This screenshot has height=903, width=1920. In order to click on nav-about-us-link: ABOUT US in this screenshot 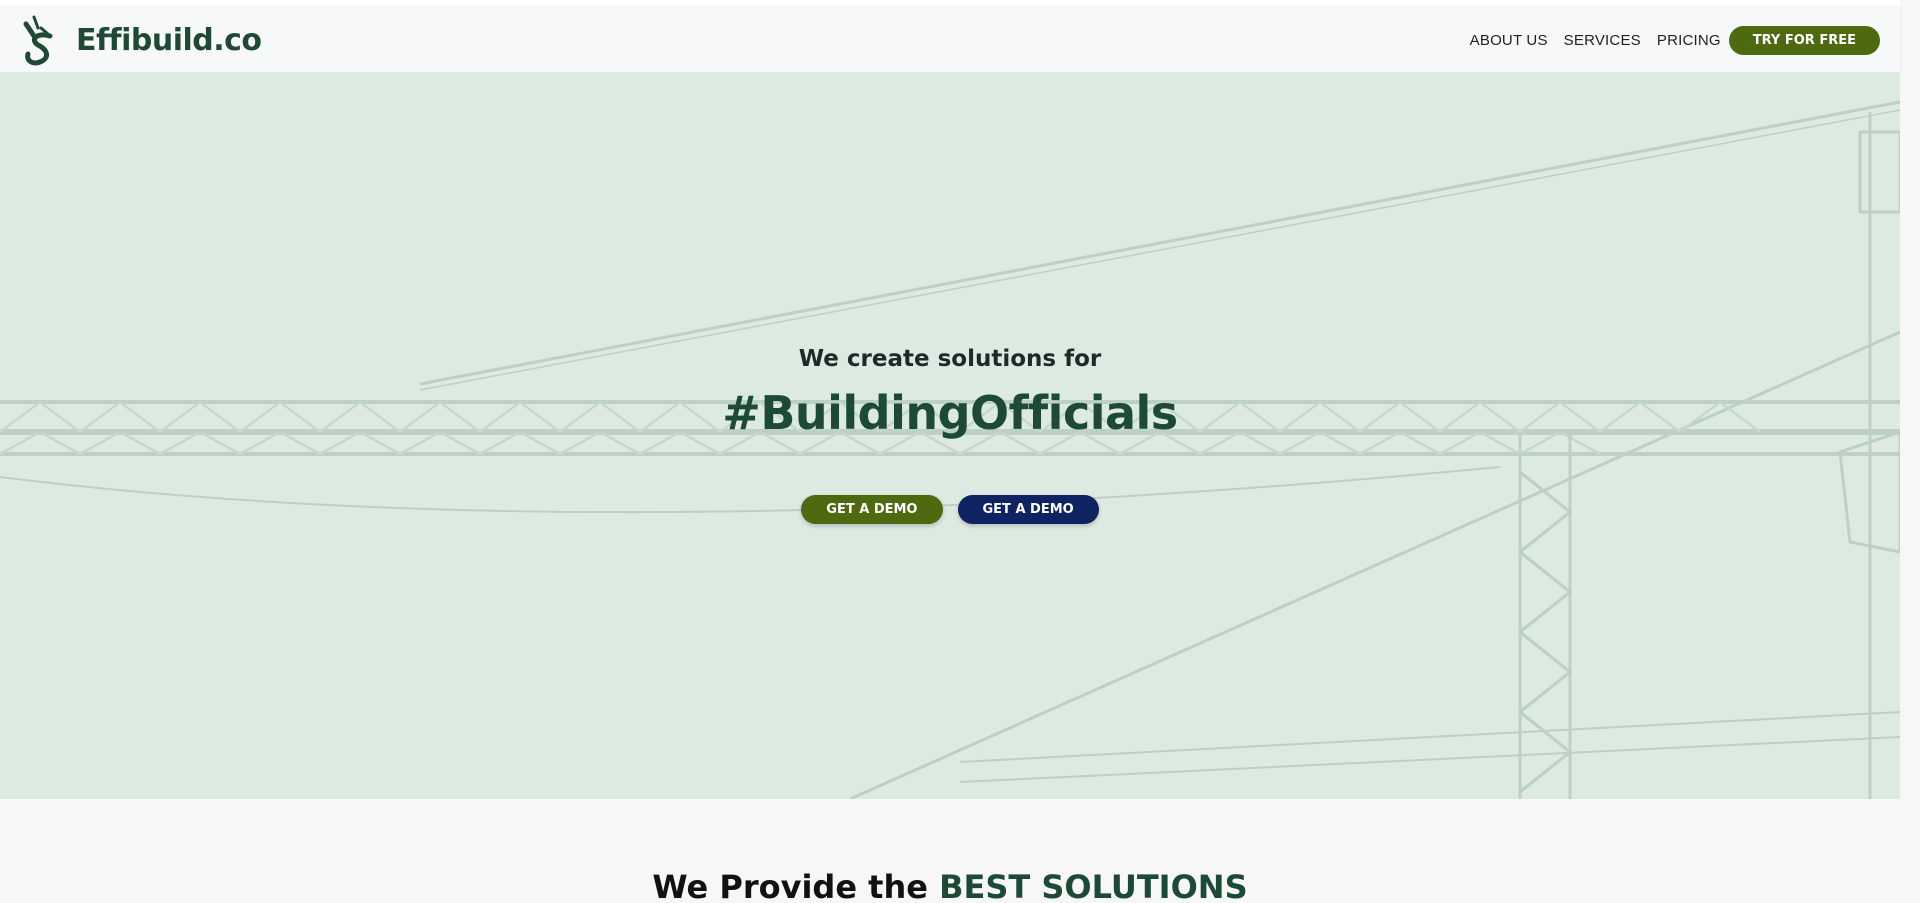, I will do `click(1509, 40)`.